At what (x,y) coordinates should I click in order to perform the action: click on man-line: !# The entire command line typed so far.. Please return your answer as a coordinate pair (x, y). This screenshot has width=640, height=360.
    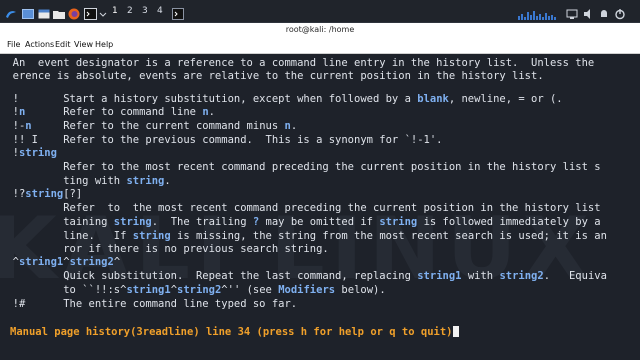
    Looking at the image, I should click on (148, 304).